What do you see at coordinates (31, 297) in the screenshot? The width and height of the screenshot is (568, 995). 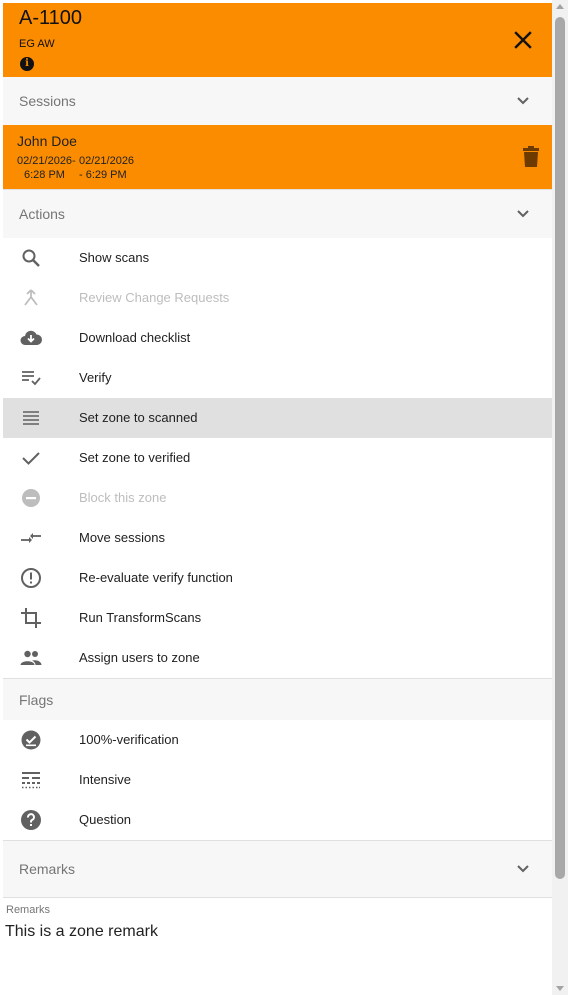 I see `merge-icon` at bounding box center [31, 297].